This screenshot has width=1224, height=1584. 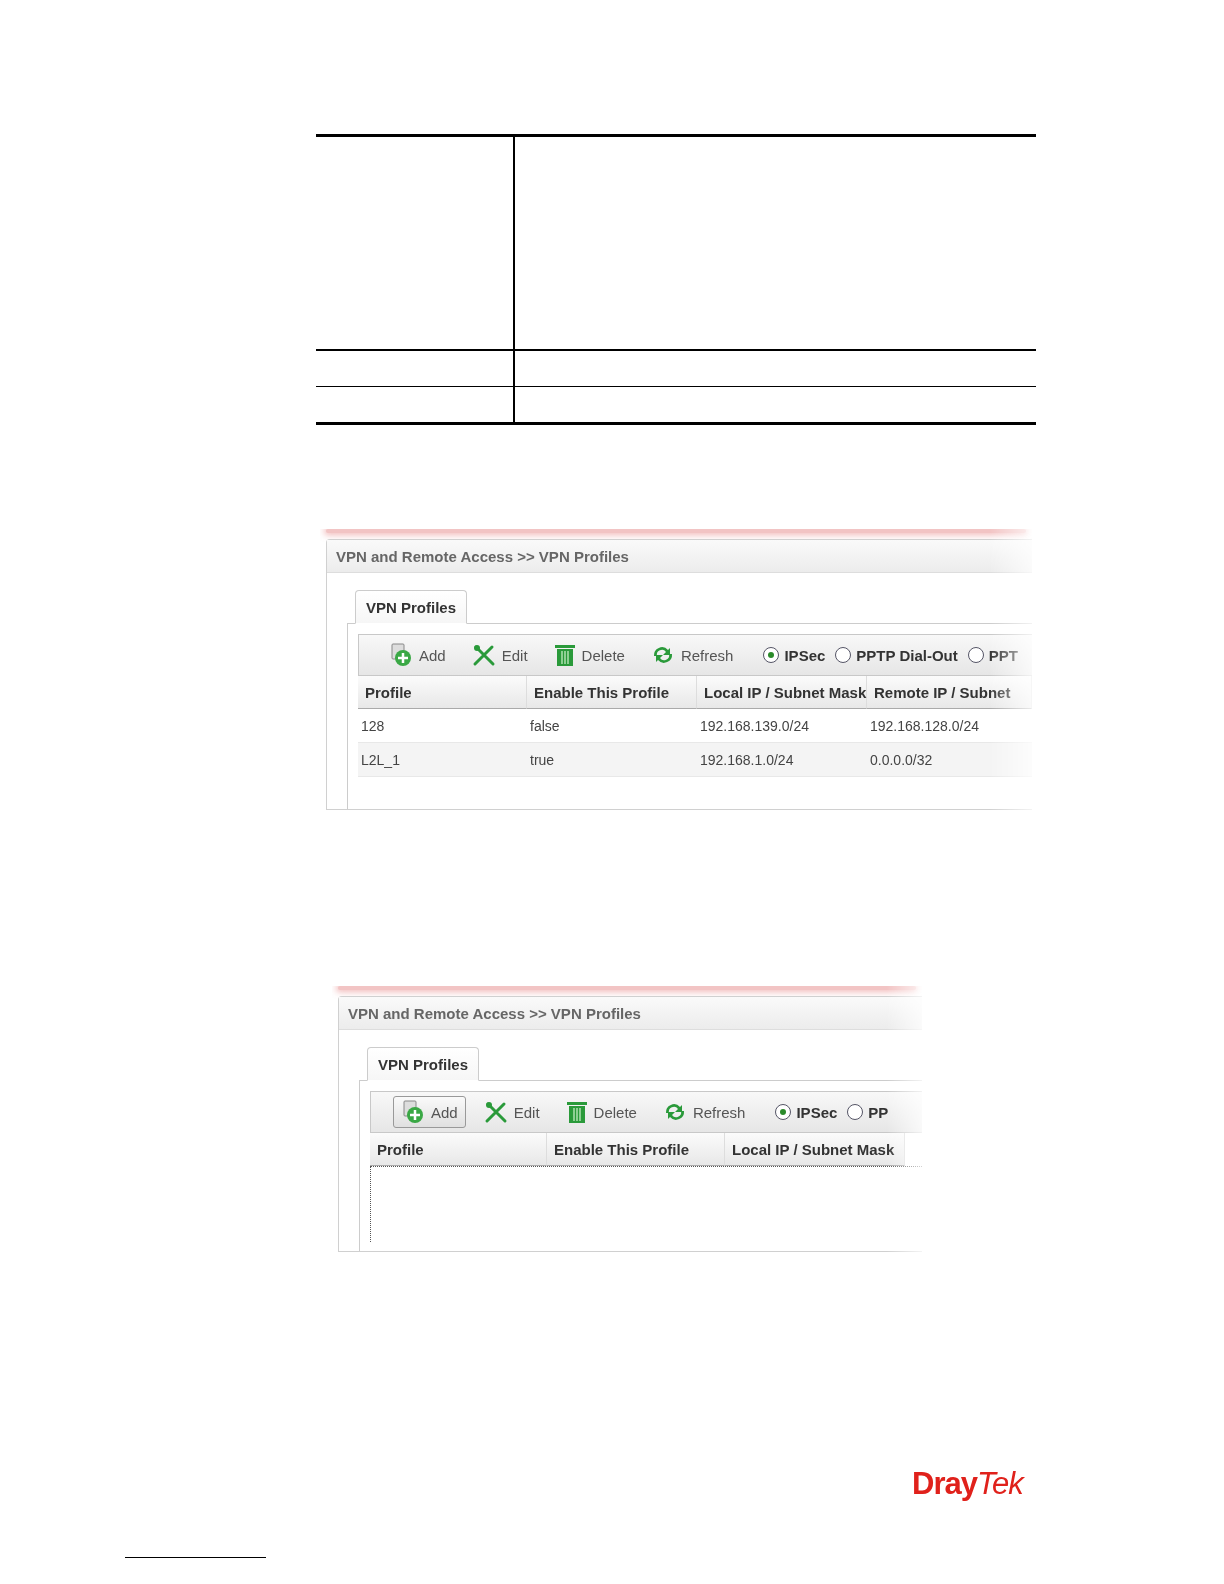 I want to click on radio-option: PPTP Dial-Out, so click(x=896, y=655).